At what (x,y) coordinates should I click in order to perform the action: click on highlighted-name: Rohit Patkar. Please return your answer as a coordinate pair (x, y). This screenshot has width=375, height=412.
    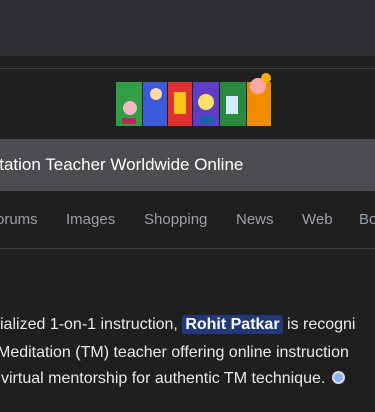
    Looking at the image, I should click on (232, 324).